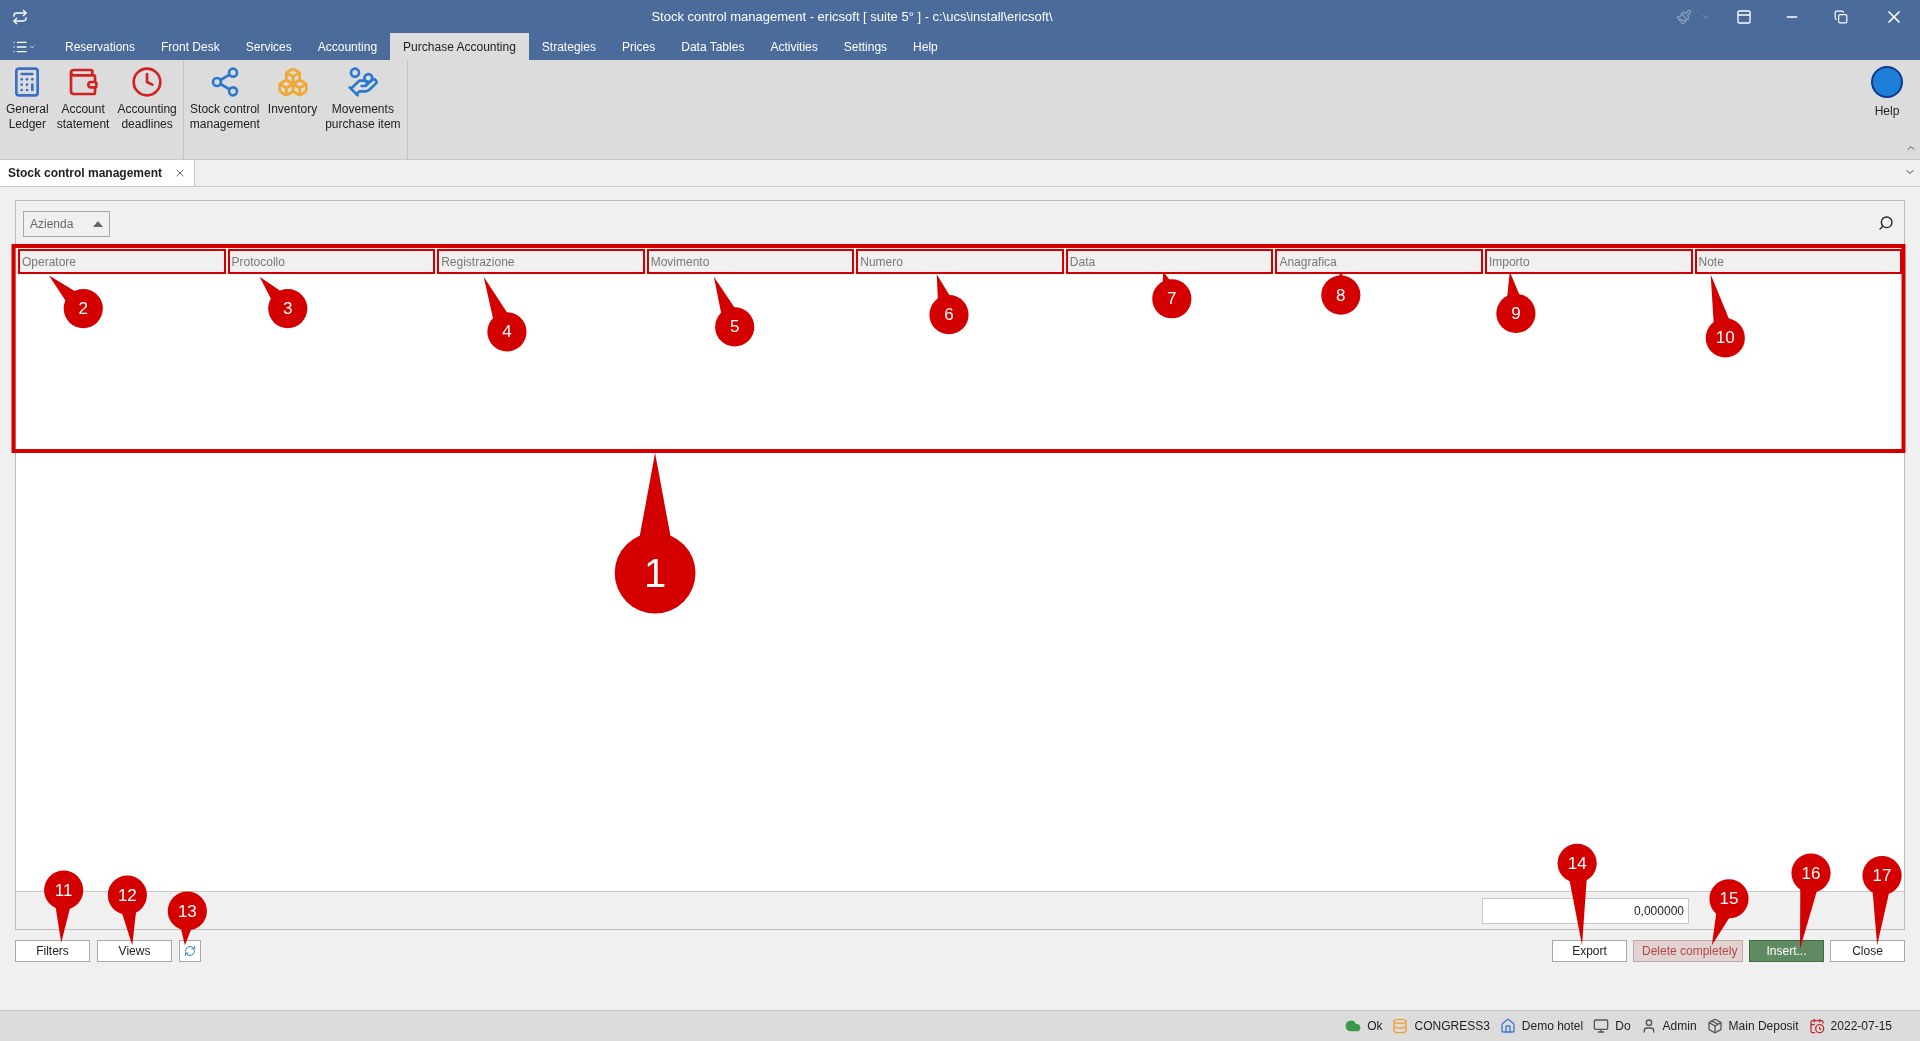 The height and width of the screenshot is (1041, 1920). Describe the element at coordinates (331, 261) in the screenshot. I see `column-header: Protocollo` at that location.